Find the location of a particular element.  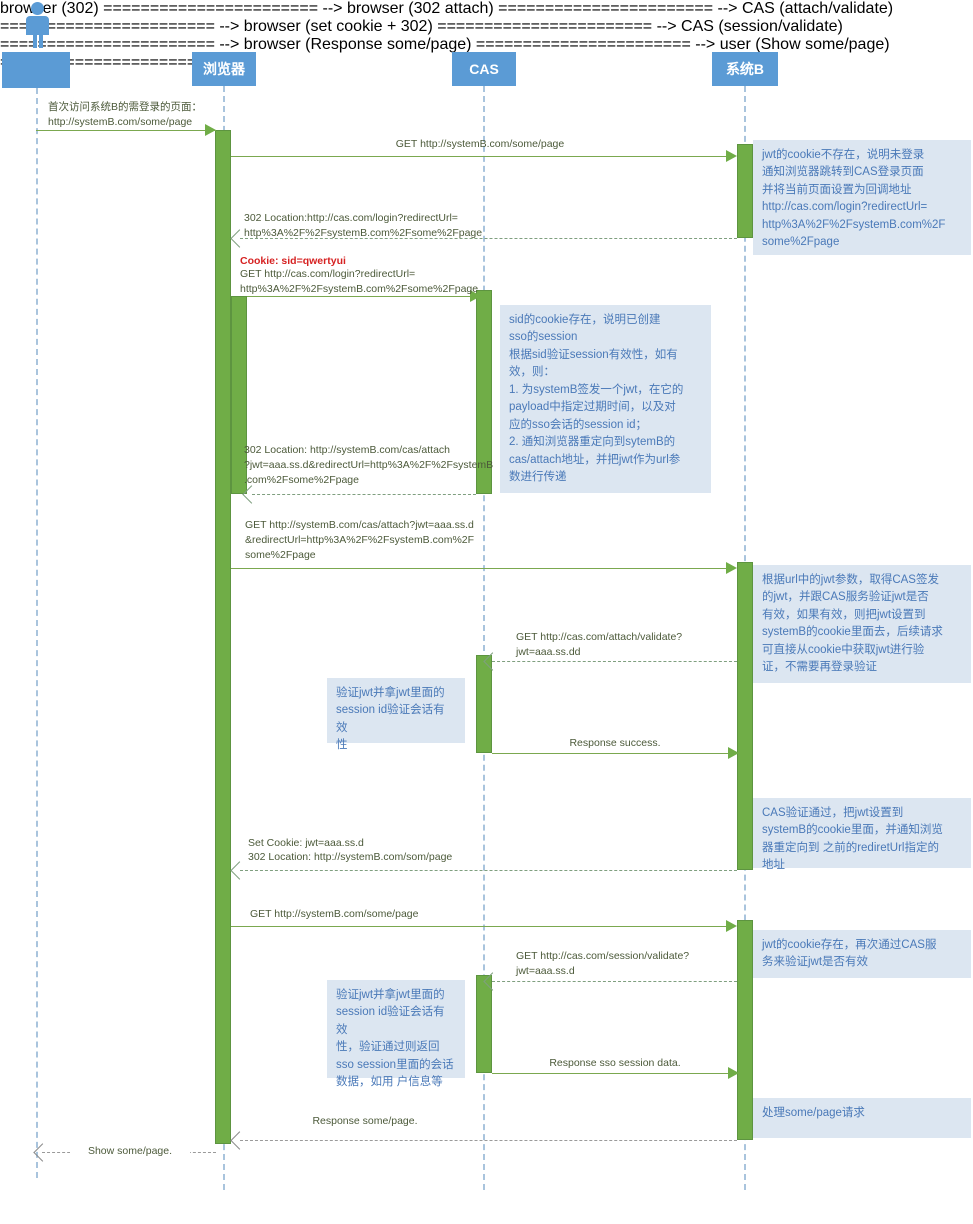

lifeline-label-cas: CAS is located at coordinates (484, 69).